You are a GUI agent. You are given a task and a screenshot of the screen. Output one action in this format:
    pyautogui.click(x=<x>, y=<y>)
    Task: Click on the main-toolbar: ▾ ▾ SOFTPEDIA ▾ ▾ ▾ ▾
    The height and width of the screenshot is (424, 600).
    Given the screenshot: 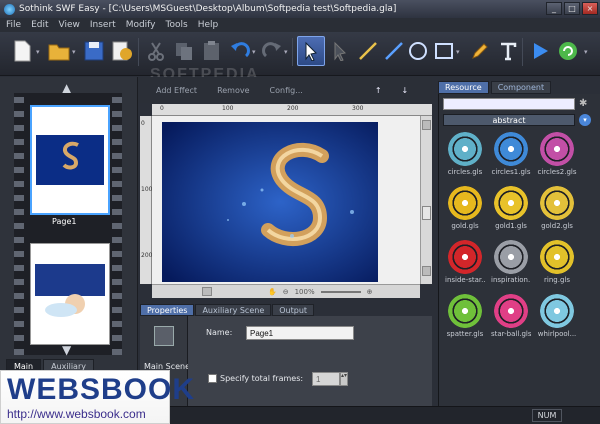 What is the action you would take?
    pyautogui.click(x=300, y=57)
    